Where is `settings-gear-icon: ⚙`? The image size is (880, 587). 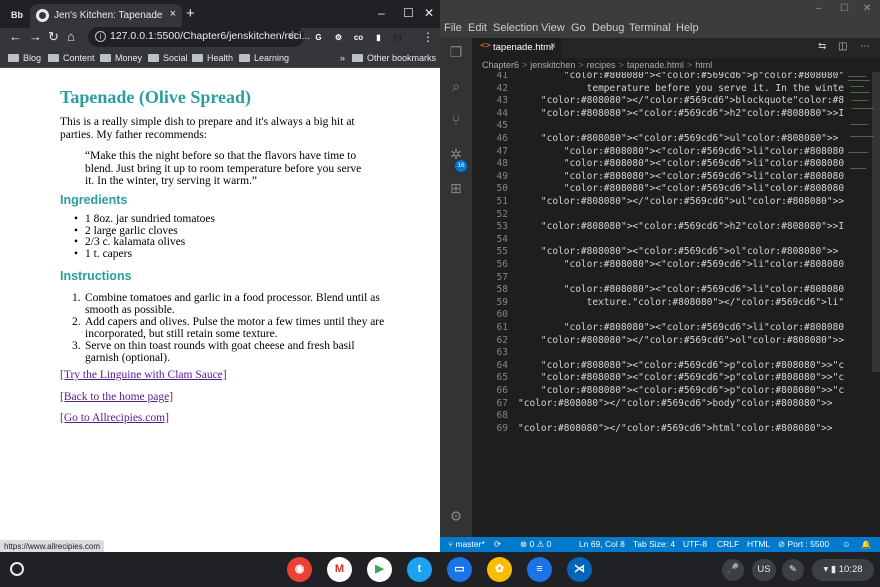
settings-gear-icon: ⚙ is located at coordinates (456, 516).